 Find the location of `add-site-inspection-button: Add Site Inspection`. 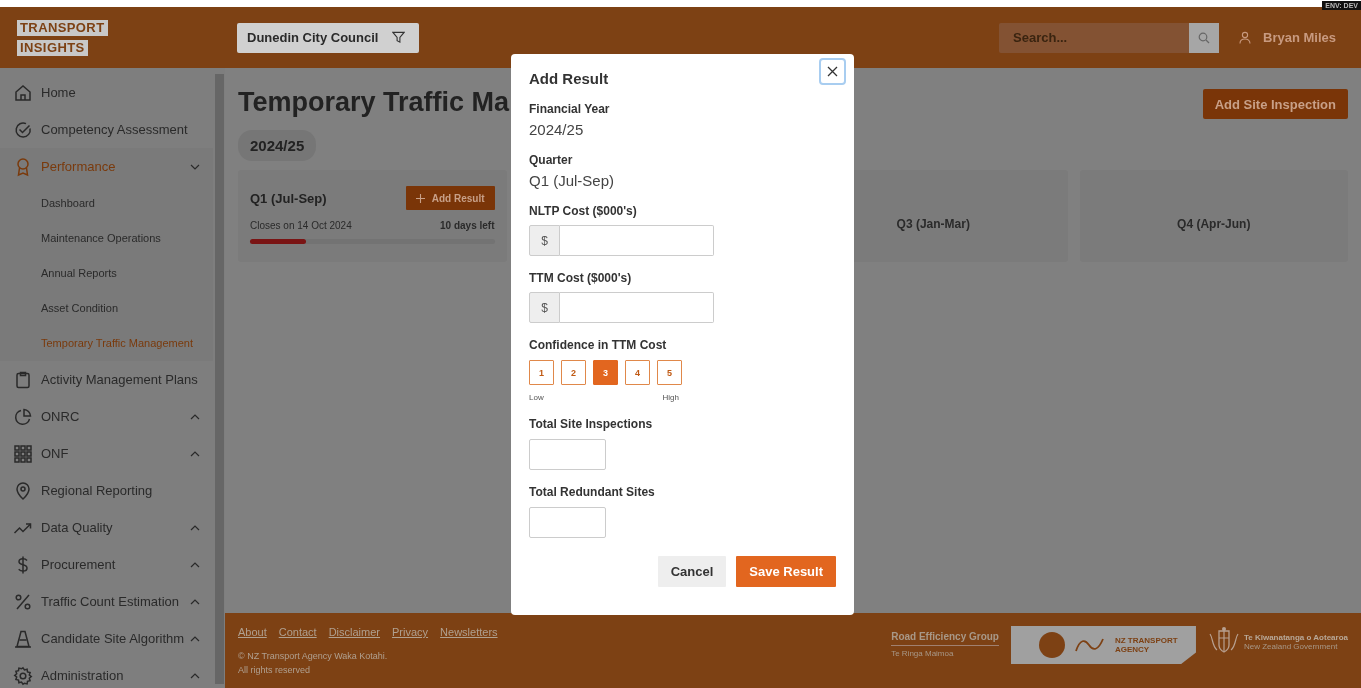

add-site-inspection-button: Add Site Inspection is located at coordinates (1275, 104).